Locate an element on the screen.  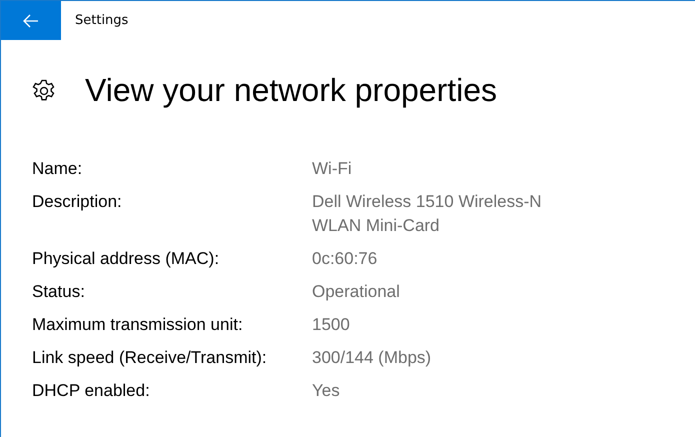
property-value: 0c:60:76 is located at coordinates (345, 259).